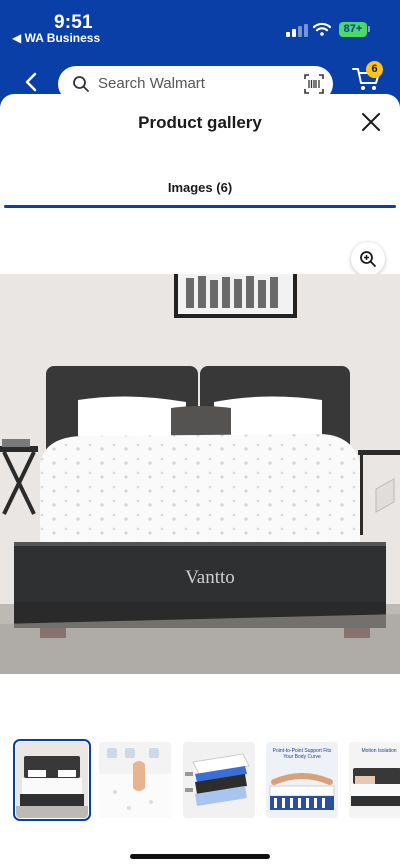  I want to click on battery-indicator: 87+, so click(353, 29).